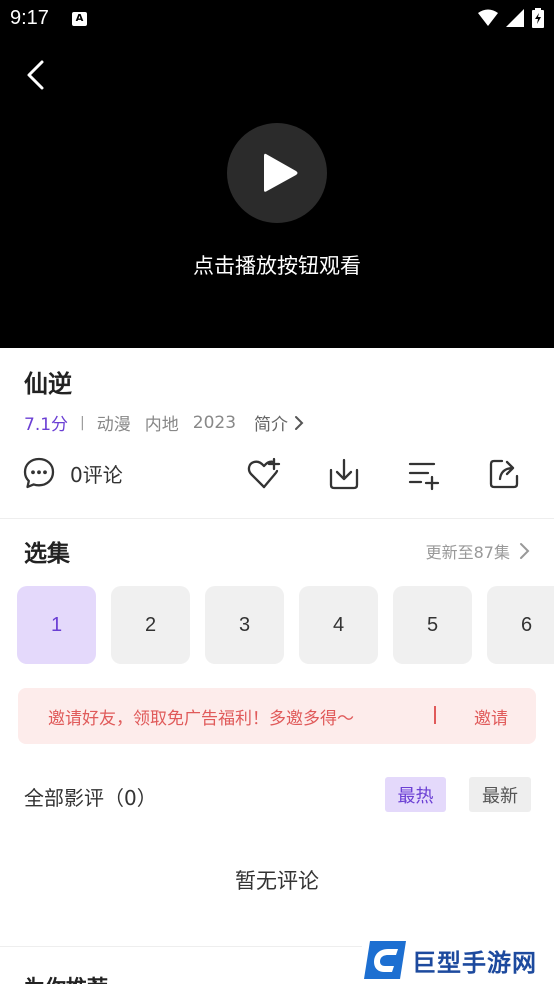 This screenshot has height=984, width=554. I want to click on meta-row: 7.1分 | 动漫 内地 2023 简介, so click(165, 422).